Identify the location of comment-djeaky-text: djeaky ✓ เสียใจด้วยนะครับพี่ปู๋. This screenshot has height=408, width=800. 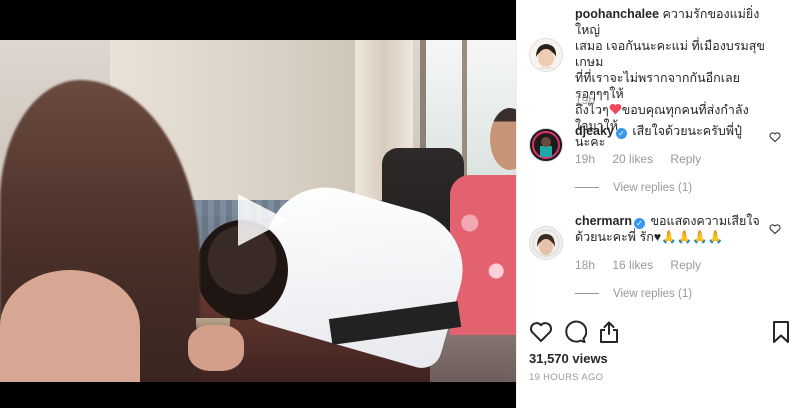
(672, 131).